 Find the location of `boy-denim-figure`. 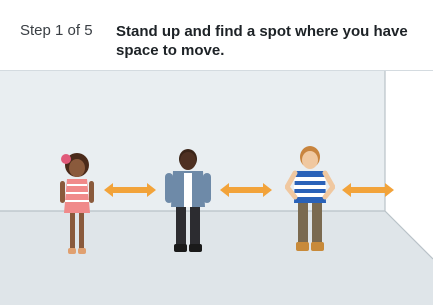

boy-denim-figure is located at coordinates (188, 200).